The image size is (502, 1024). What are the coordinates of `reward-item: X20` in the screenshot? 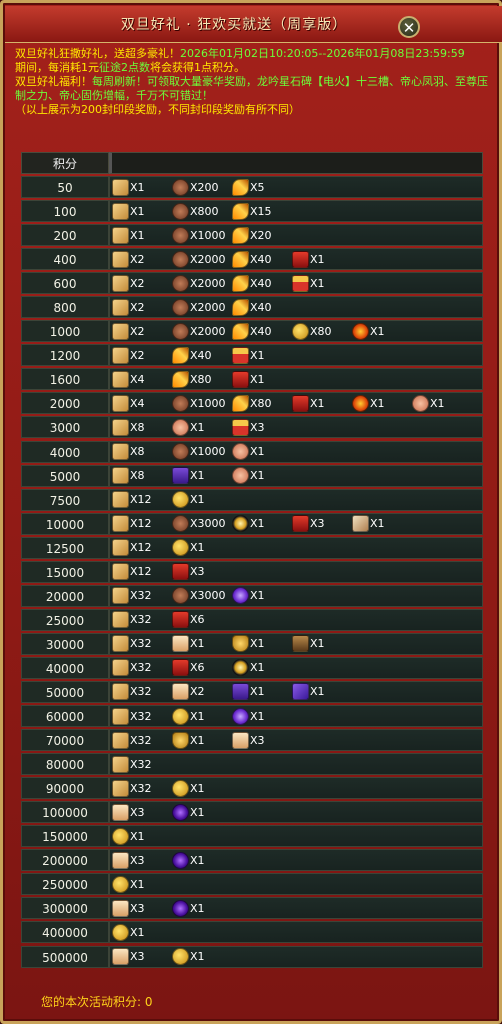 It's located at (252, 235).